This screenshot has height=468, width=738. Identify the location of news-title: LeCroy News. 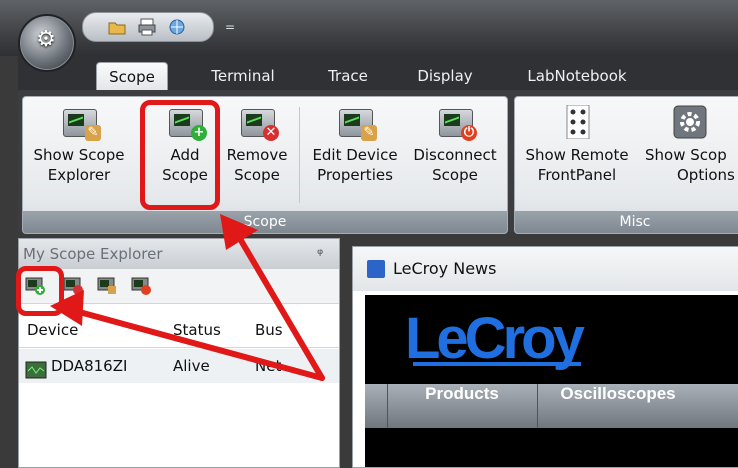
(445, 268).